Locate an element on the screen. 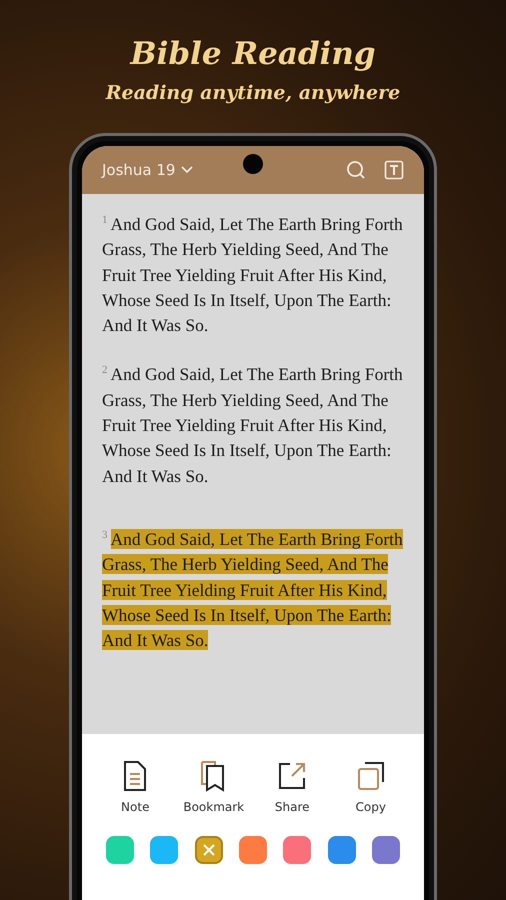 The height and width of the screenshot is (900, 506). text-size-icon is located at coordinates (394, 170).